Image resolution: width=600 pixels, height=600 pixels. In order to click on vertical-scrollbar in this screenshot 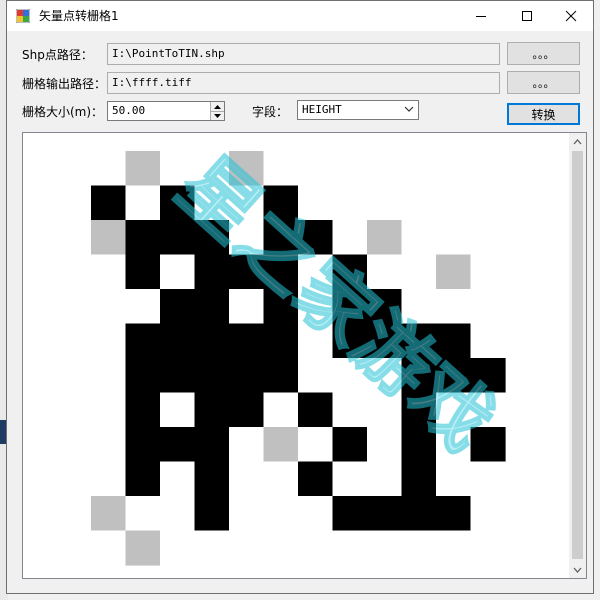, I will do `click(577, 355)`.